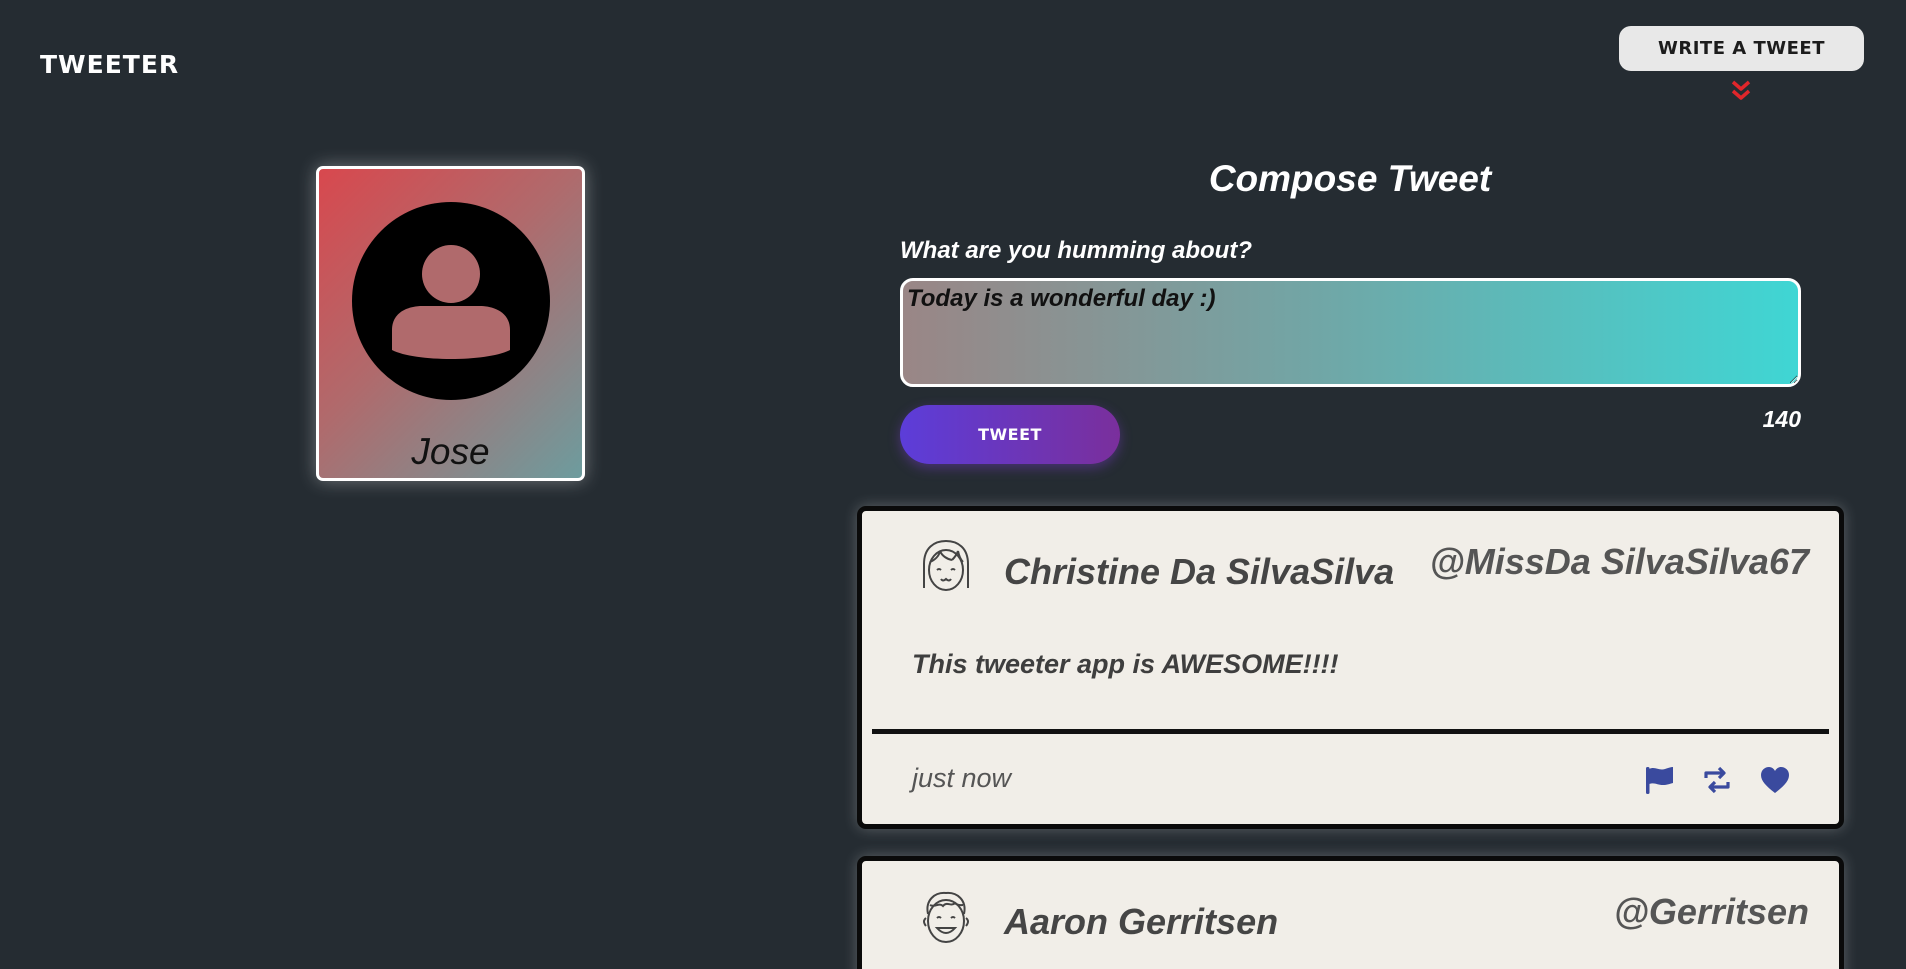 This screenshot has width=1906, height=969. I want to click on compose-prompt-label: What are you humming about?, so click(1076, 250).